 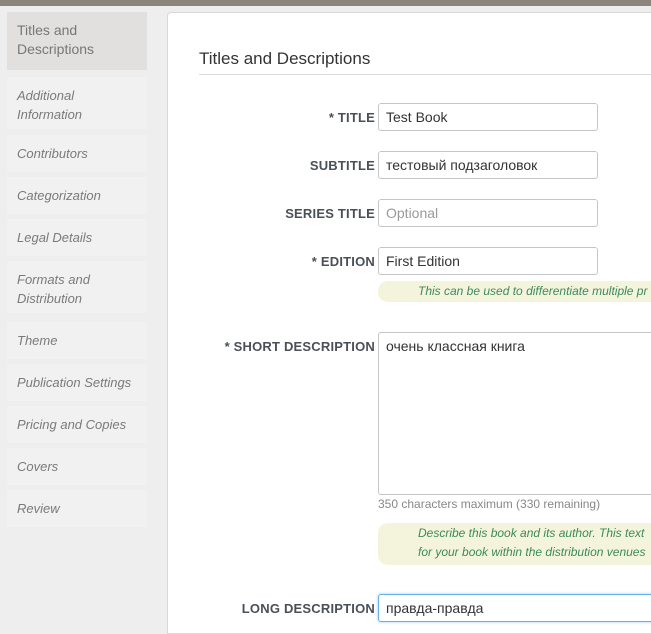 What do you see at coordinates (77, 153) in the screenshot?
I see `sidebar-item-contributors: Contributors` at bounding box center [77, 153].